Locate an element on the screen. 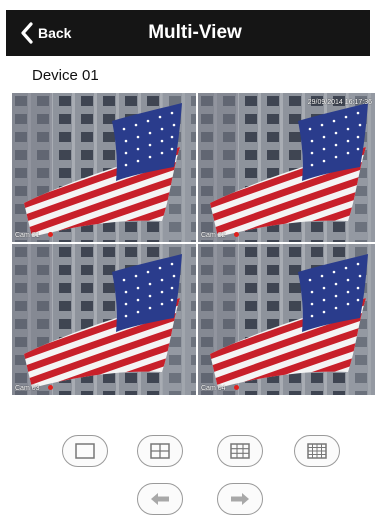 Image resolution: width=376 pixels, height=515 pixels. device-name: Device 01 is located at coordinates (65, 75).